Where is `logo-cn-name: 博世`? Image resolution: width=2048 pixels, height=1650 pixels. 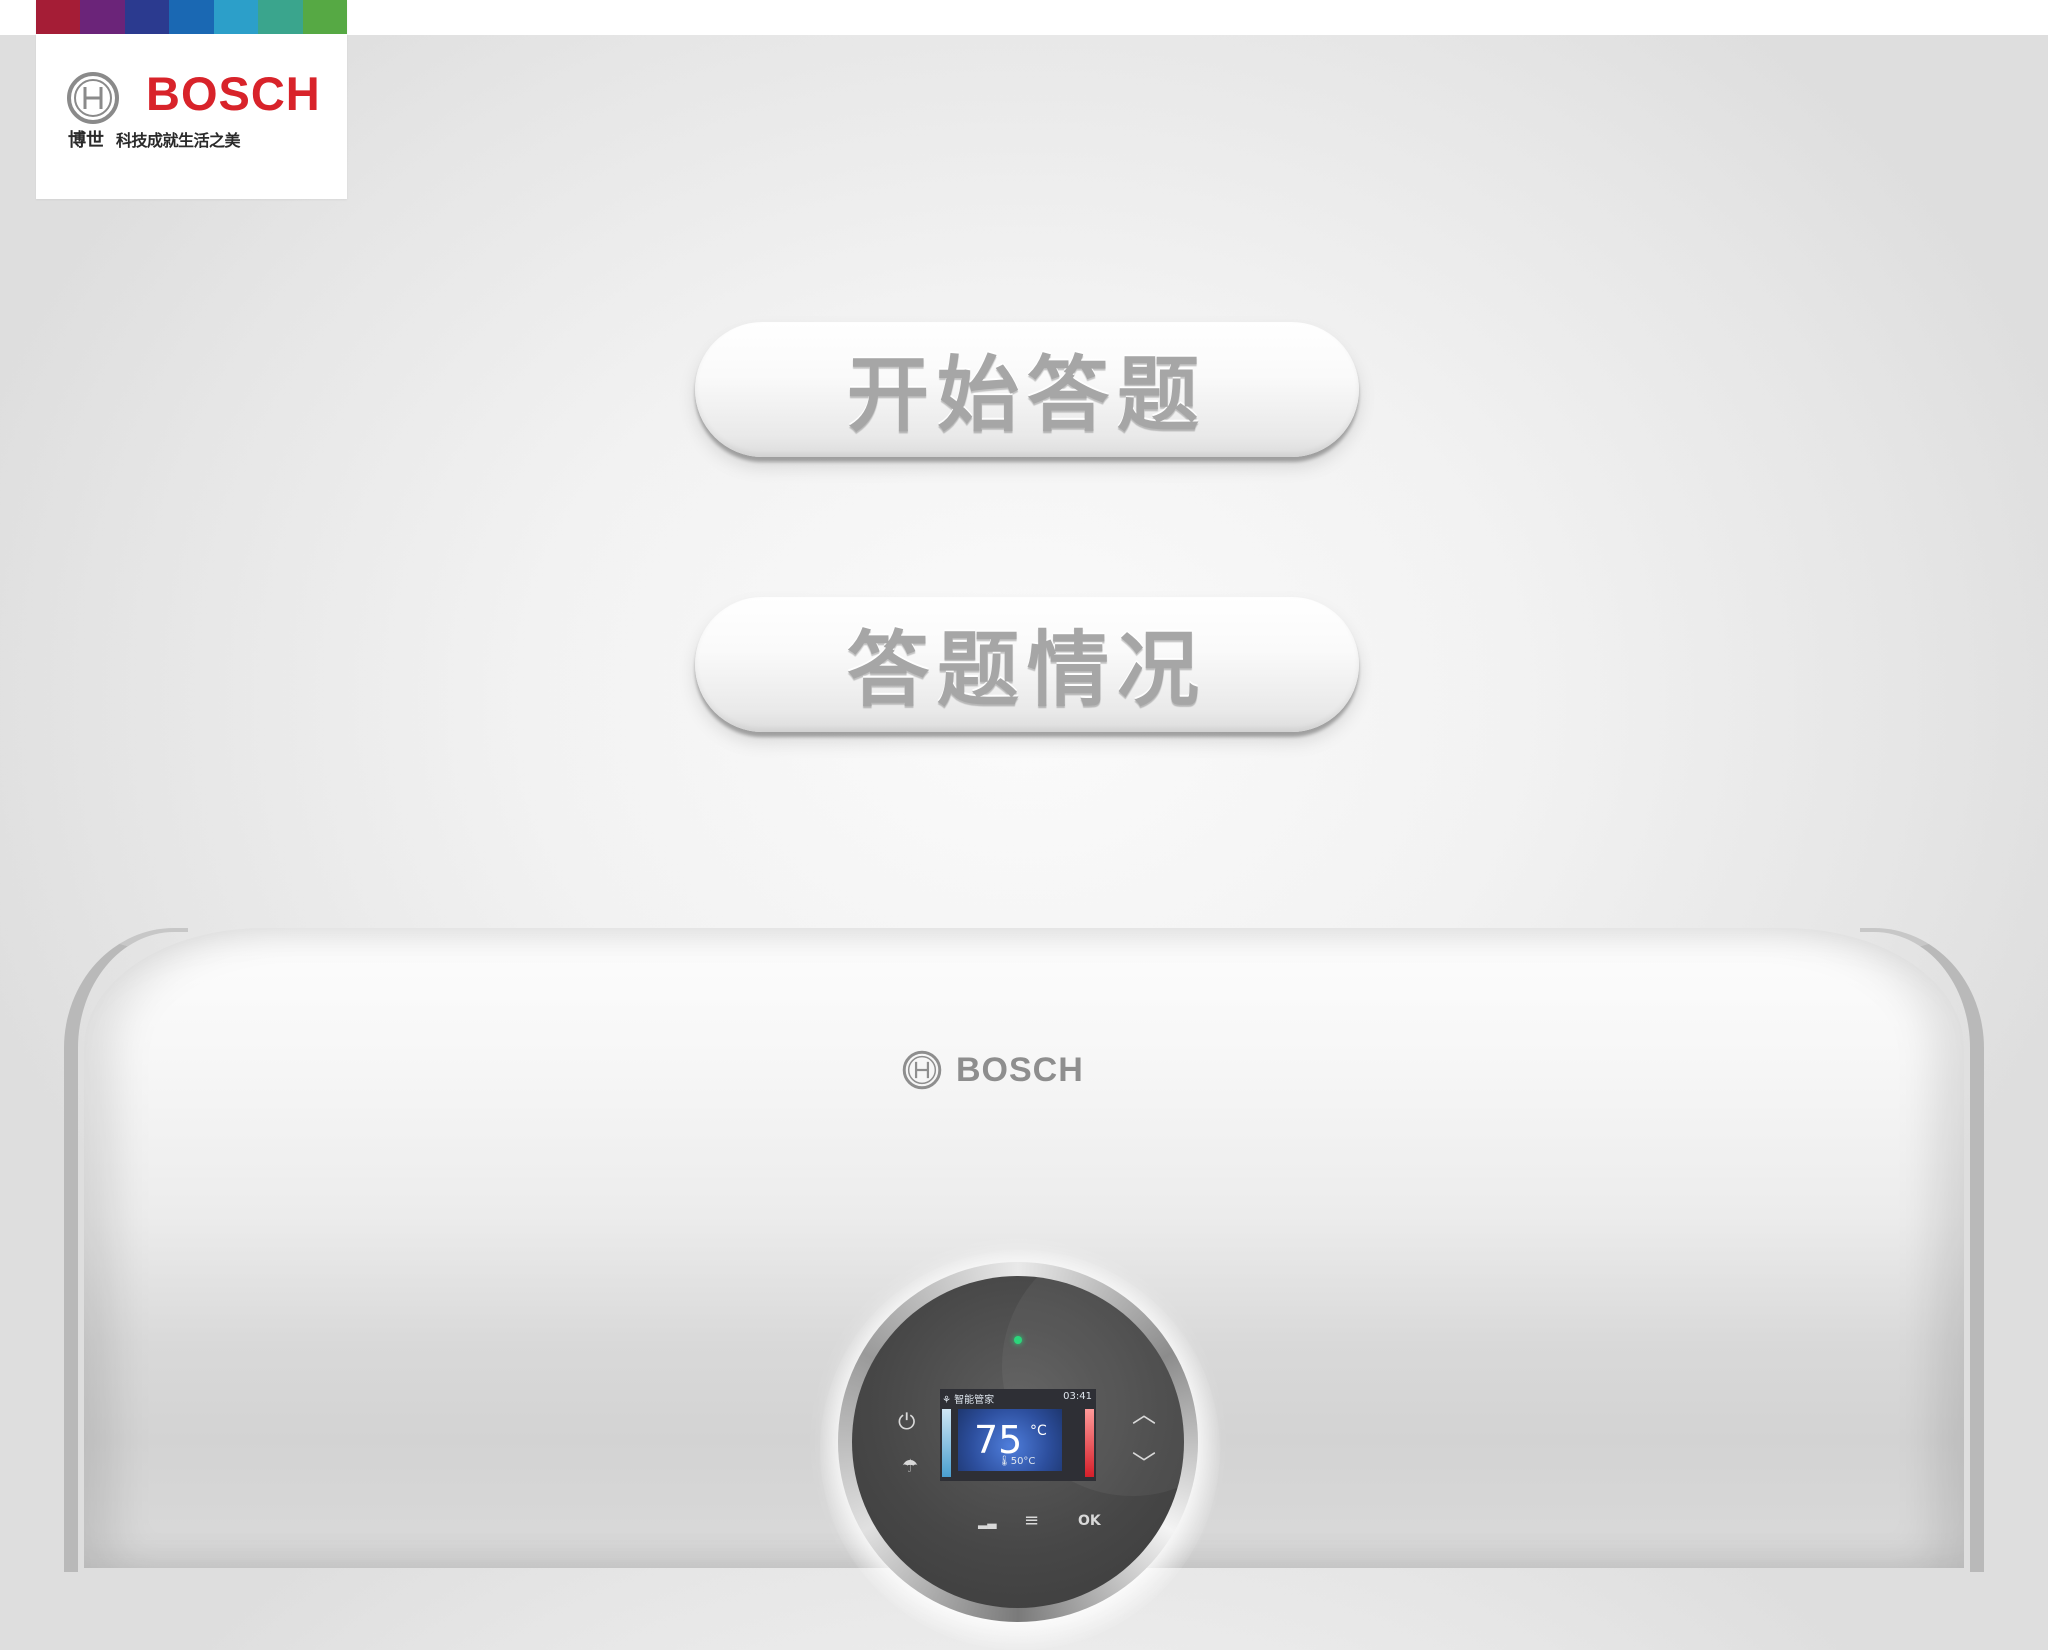 logo-cn-name: 博世 is located at coordinates (86, 140).